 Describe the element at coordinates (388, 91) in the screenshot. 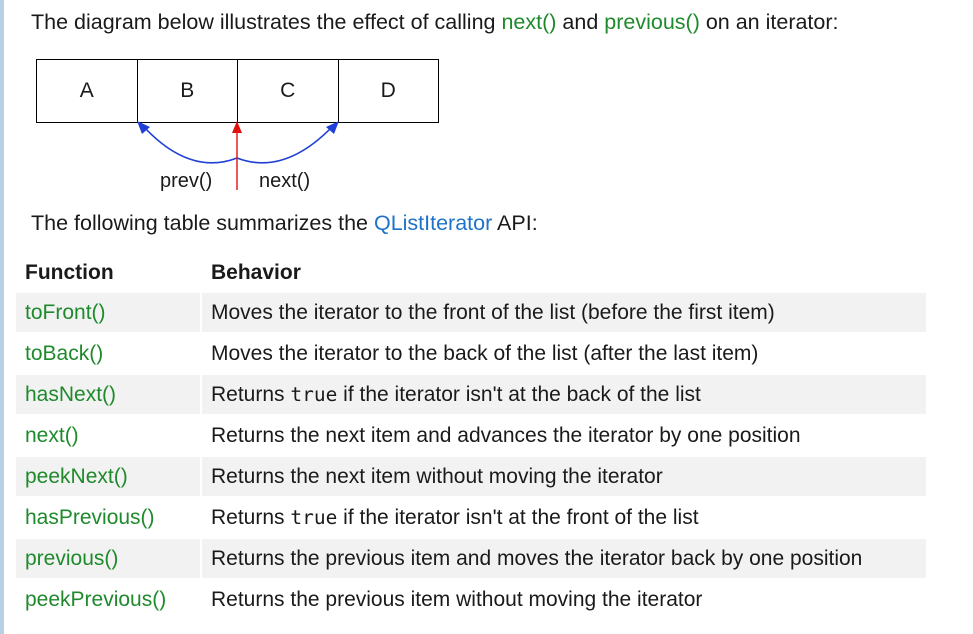

I see `diagram-cell-d: D` at that location.